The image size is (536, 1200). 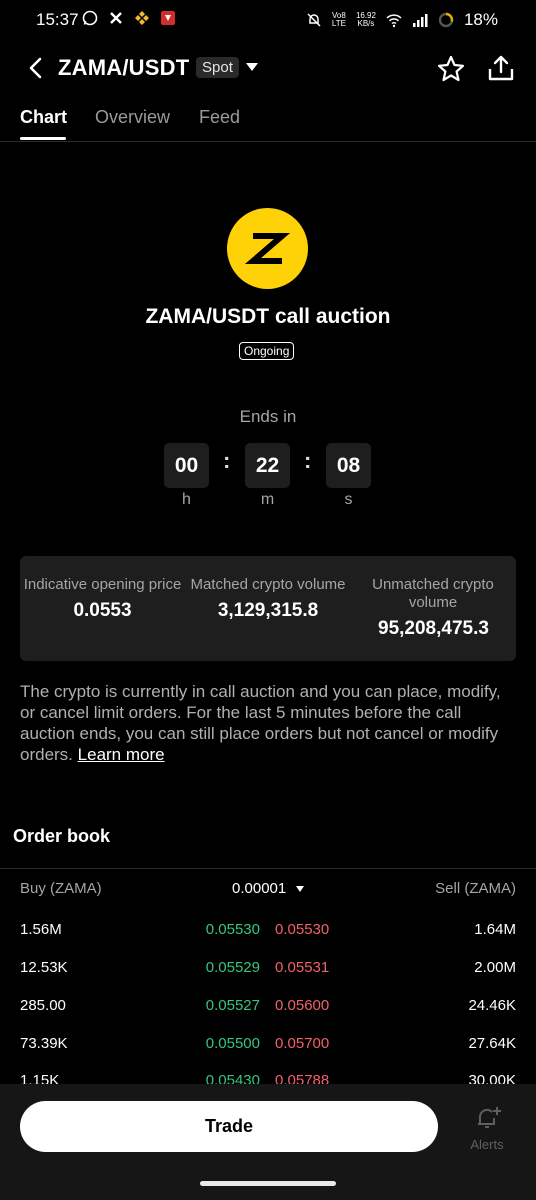 I want to click on countdown-hours: 00, so click(x=186, y=465).